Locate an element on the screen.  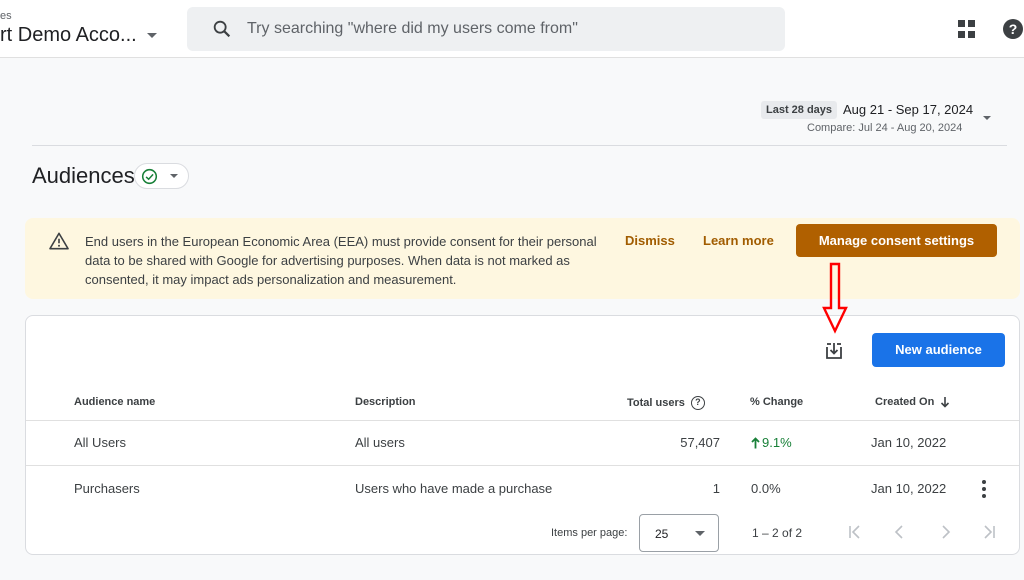
row-change: 0.0% is located at coordinates (766, 488).